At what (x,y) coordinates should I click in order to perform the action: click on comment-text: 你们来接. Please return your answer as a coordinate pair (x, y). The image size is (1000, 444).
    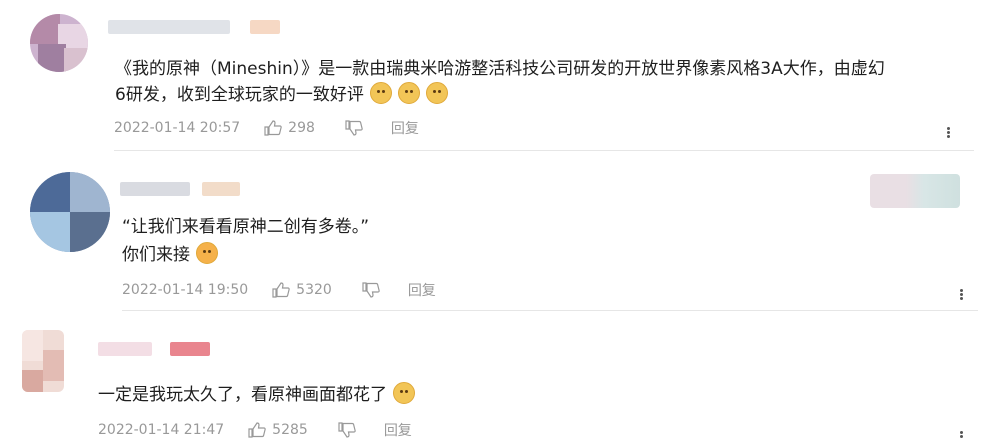
    Looking at the image, I should click on (170, 255).